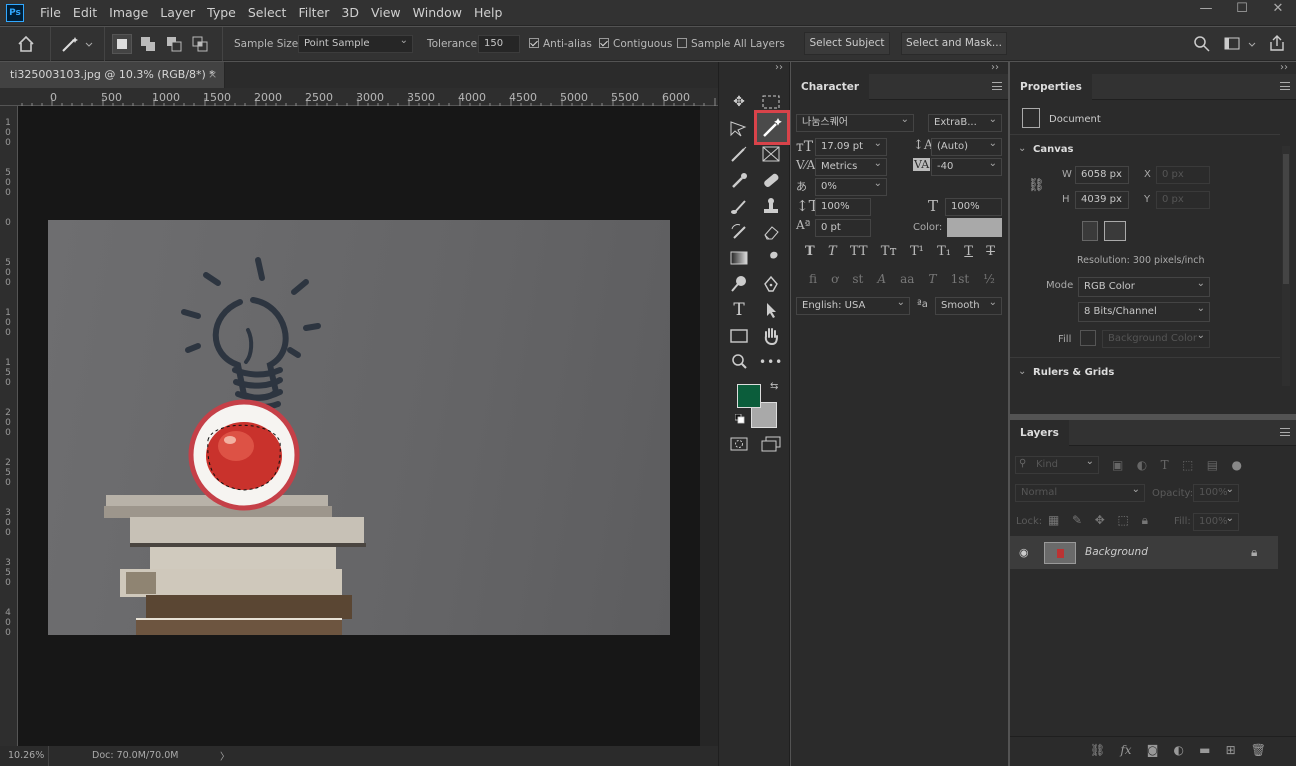 The width and height of the screenshot is (1296, 766). Describe the element at coordinates (944, 251) in the screenshot. I see `subscript-icon: T₁` at that location.